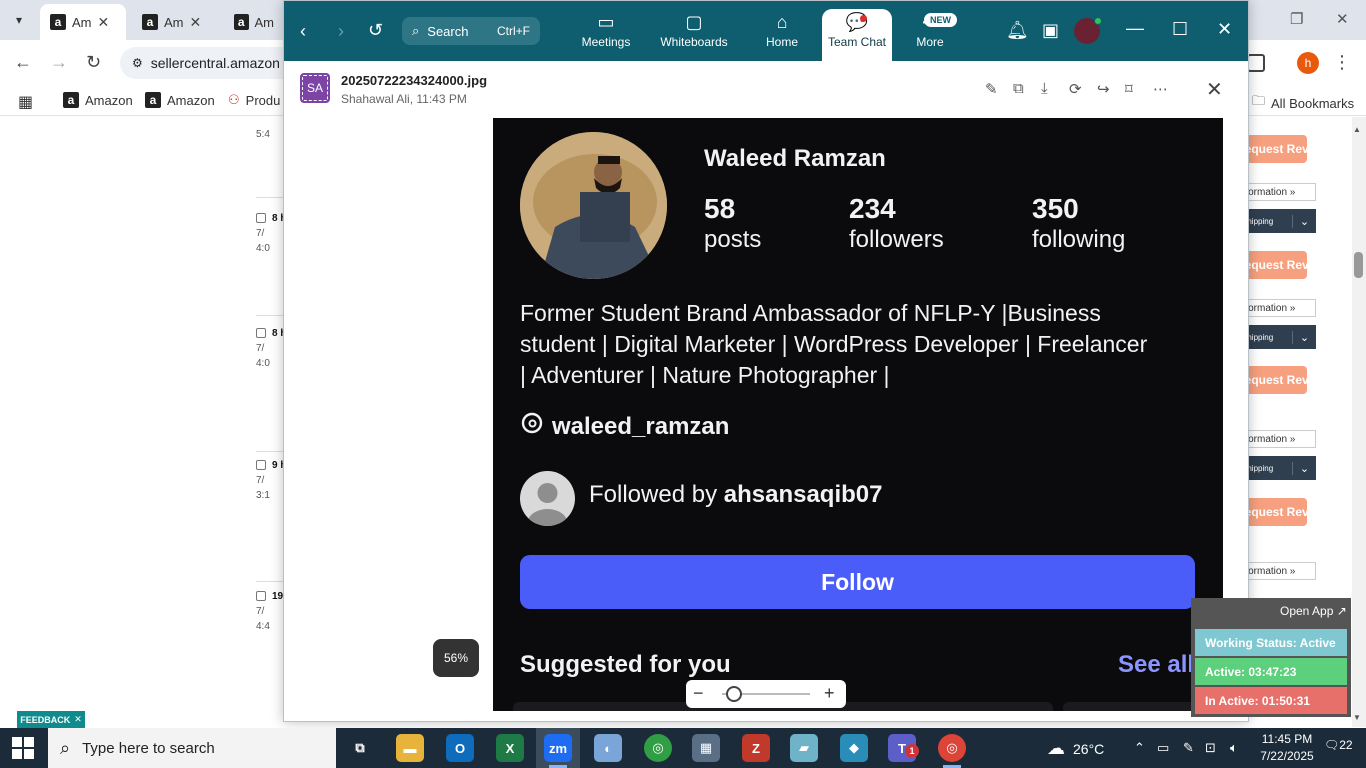 This screenshot has width=1366, height=768. I want to click on feedback-button: FEEDBACK ✕, so click(51, 719).